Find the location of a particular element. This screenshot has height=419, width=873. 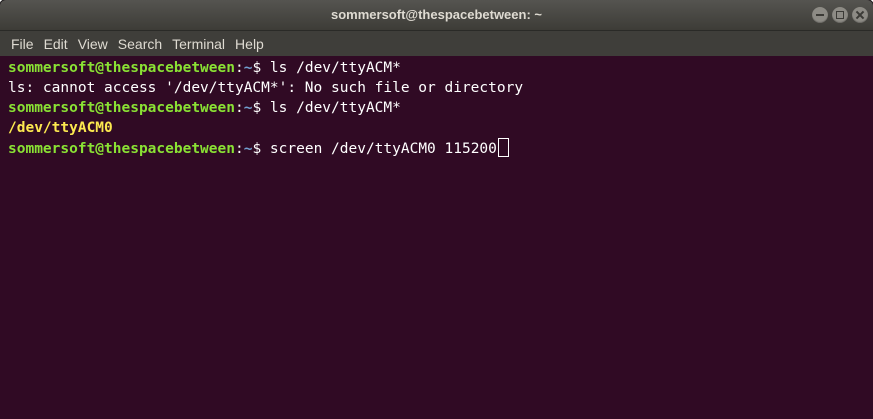

terminal-line: /dev/ttyACM0 is located at coordinates (440, 128).